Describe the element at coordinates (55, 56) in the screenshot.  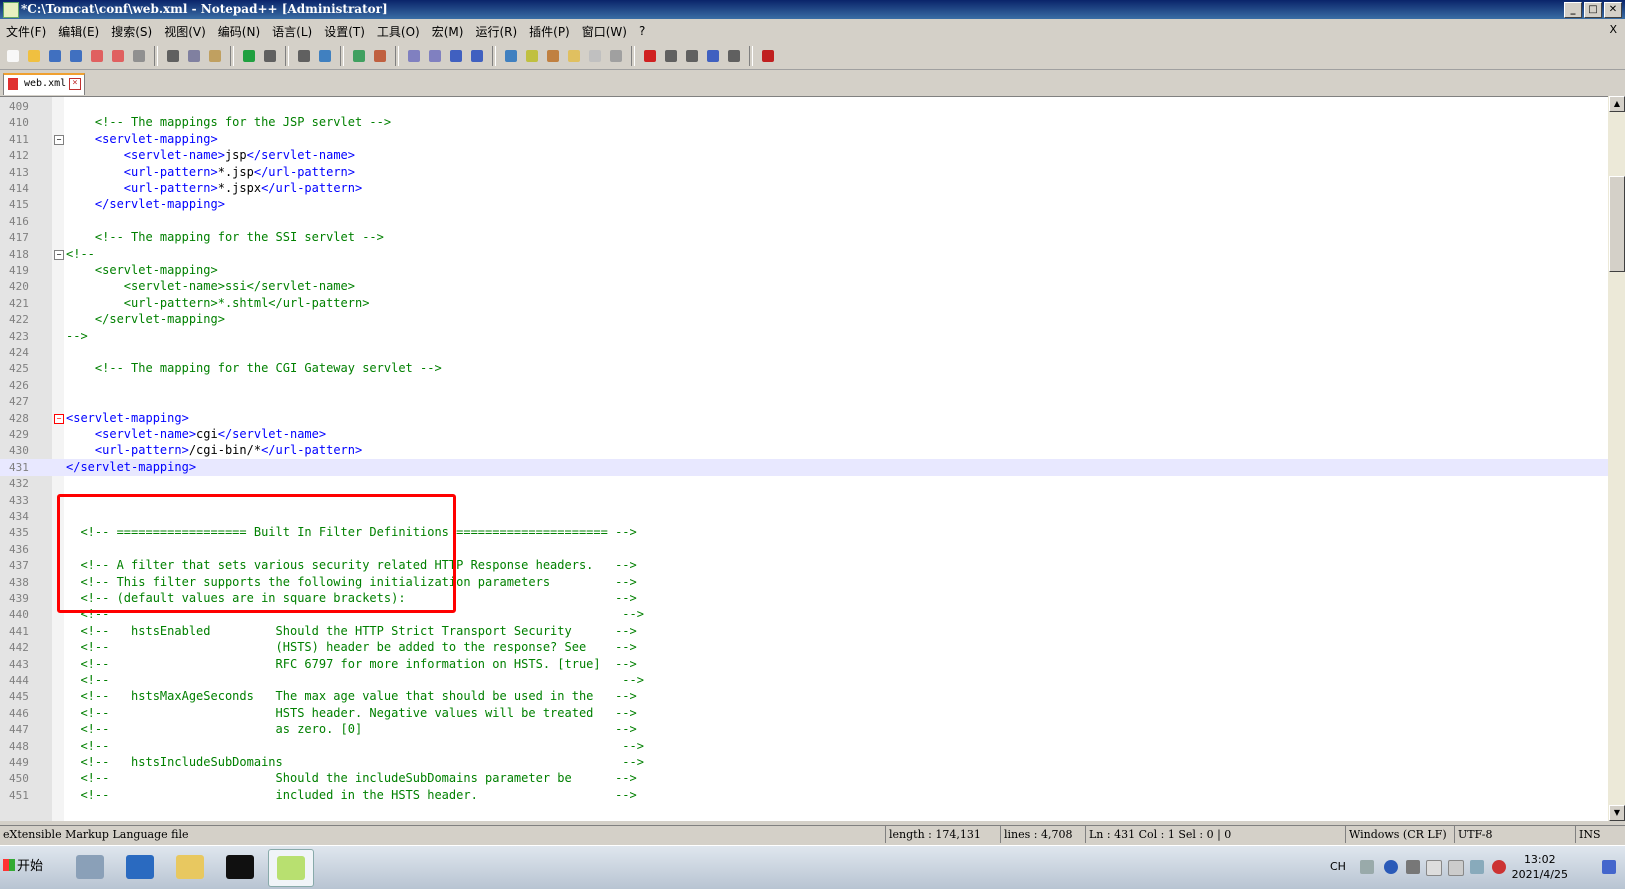
I see `save-icon` at that location.